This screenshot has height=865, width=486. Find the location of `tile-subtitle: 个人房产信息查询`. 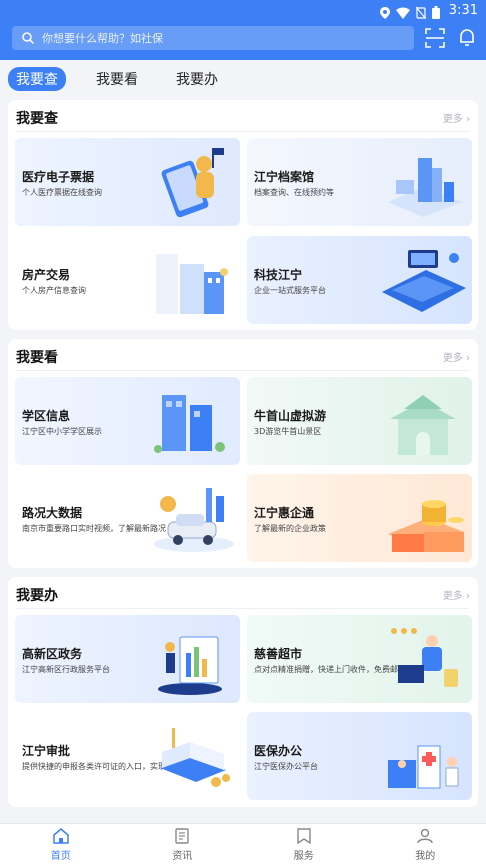

tile-subtitle: 个人房产信息查询 is located at coordinates (54, 290).